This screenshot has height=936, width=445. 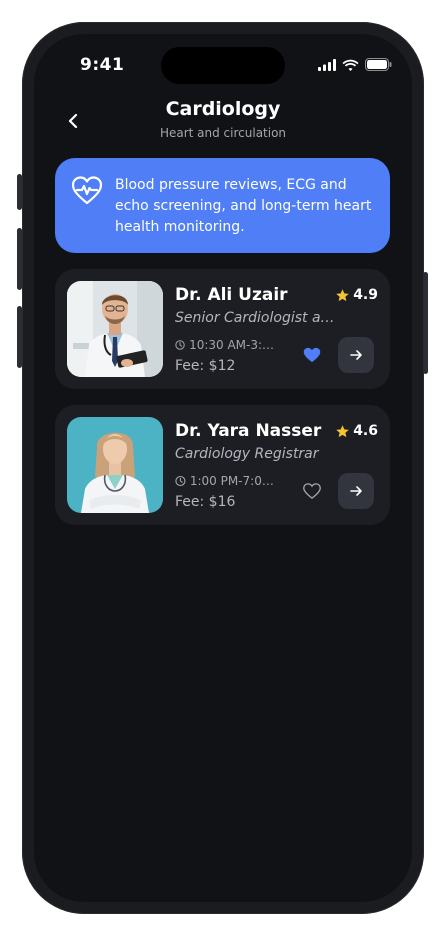 I want to click on doctor-title: Cardiology Registrar, so click(x=247, y=454).